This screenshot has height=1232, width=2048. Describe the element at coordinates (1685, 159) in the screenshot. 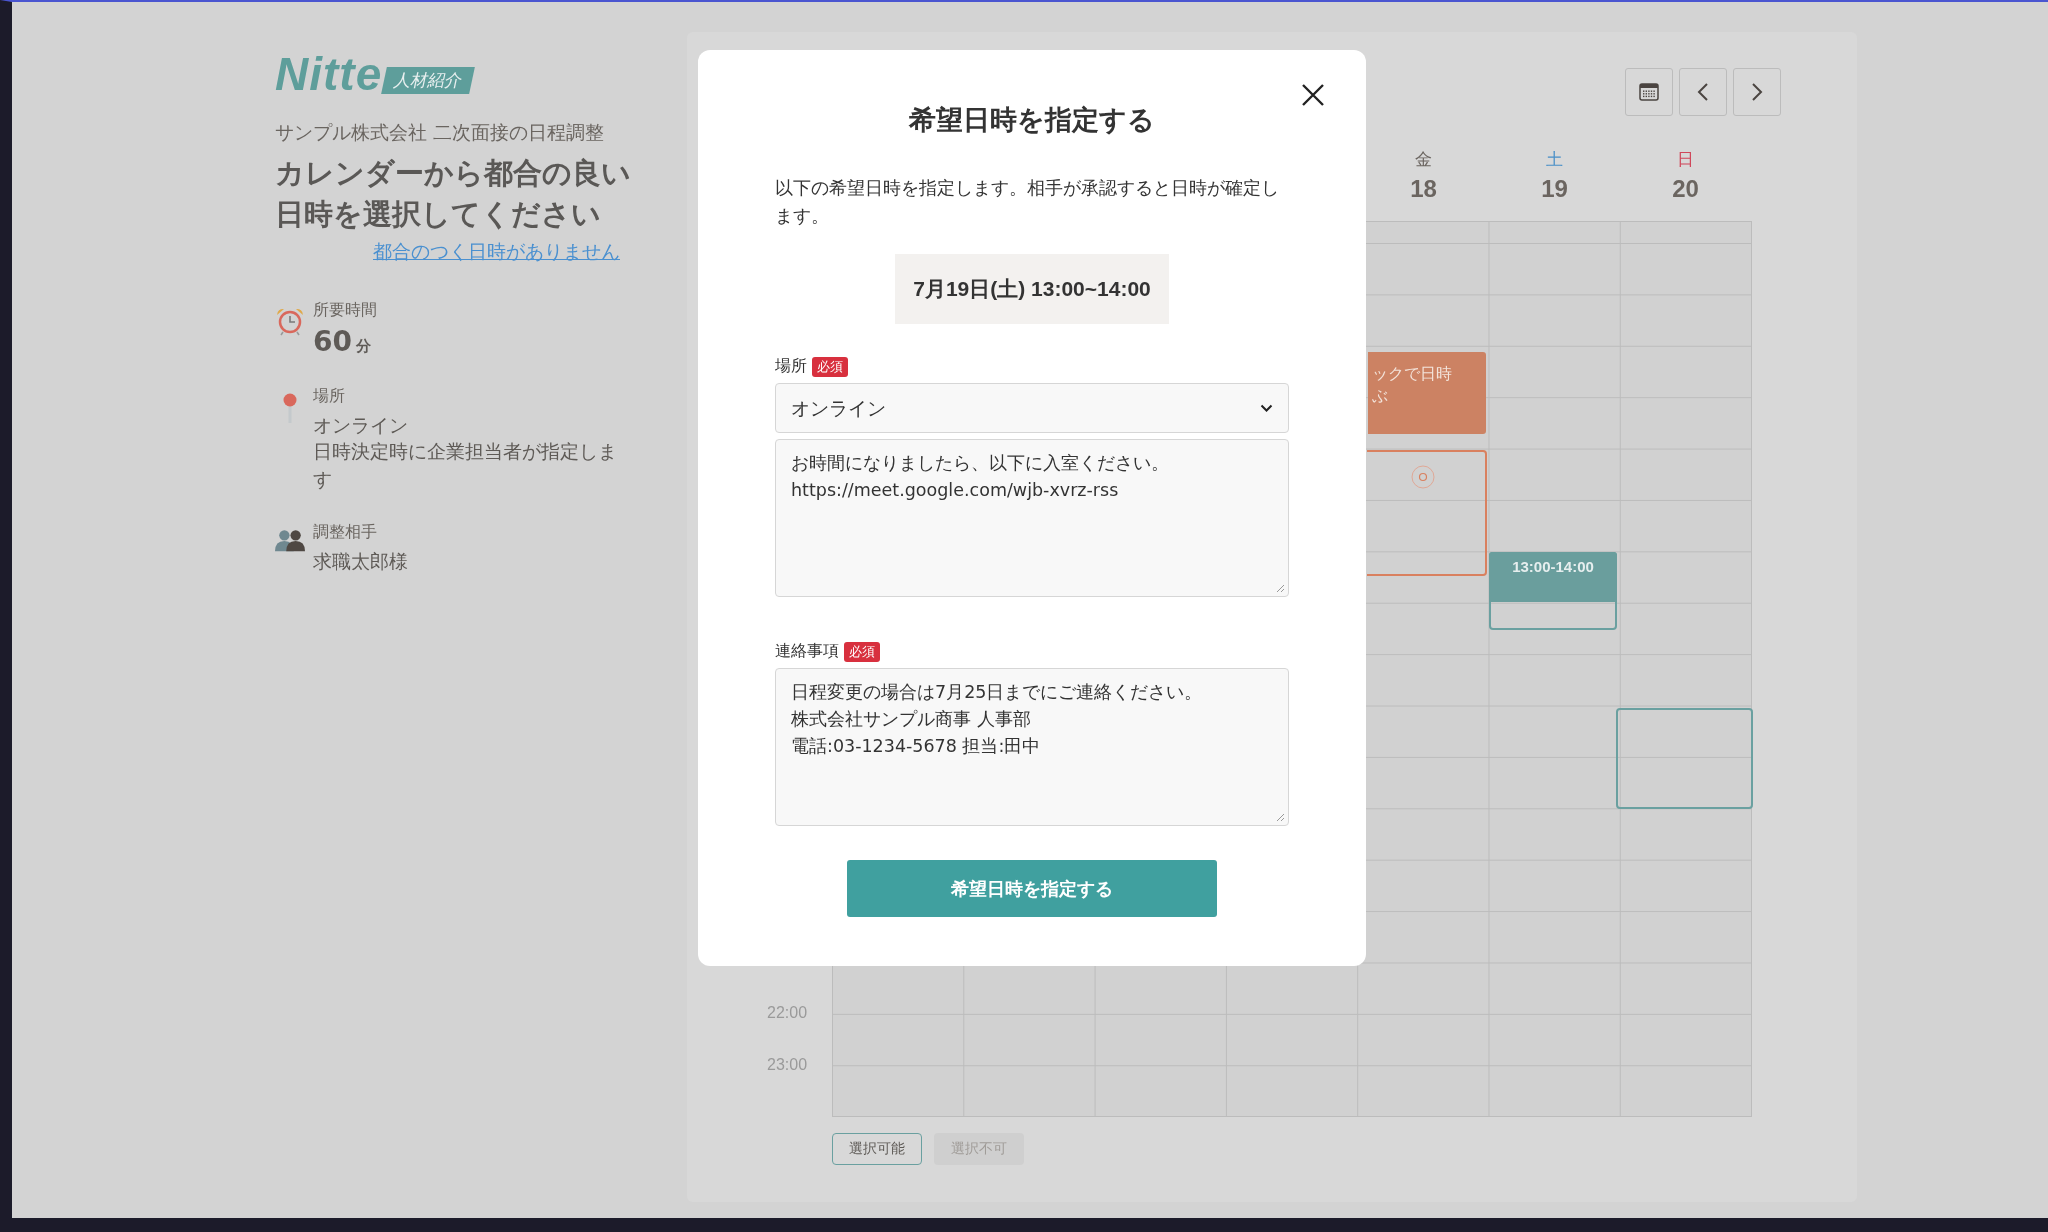

I see `weekday-label: 日` at that location.